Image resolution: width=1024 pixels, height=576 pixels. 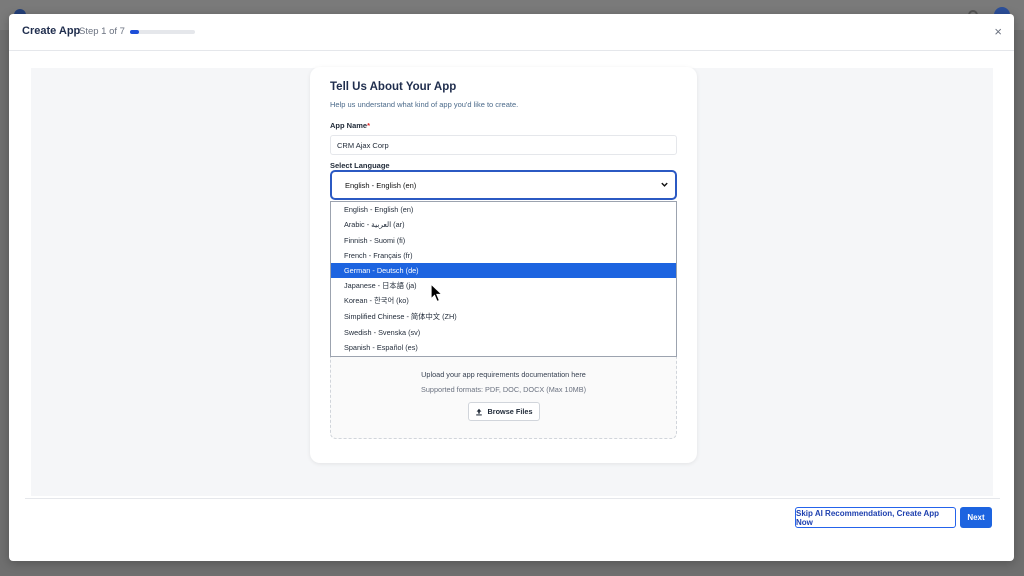 What do you see at coordinates (503, 240) in the screenshot?
I see `language-option: Finnish - Suomi (fi)` at bounding box center [503, 240].